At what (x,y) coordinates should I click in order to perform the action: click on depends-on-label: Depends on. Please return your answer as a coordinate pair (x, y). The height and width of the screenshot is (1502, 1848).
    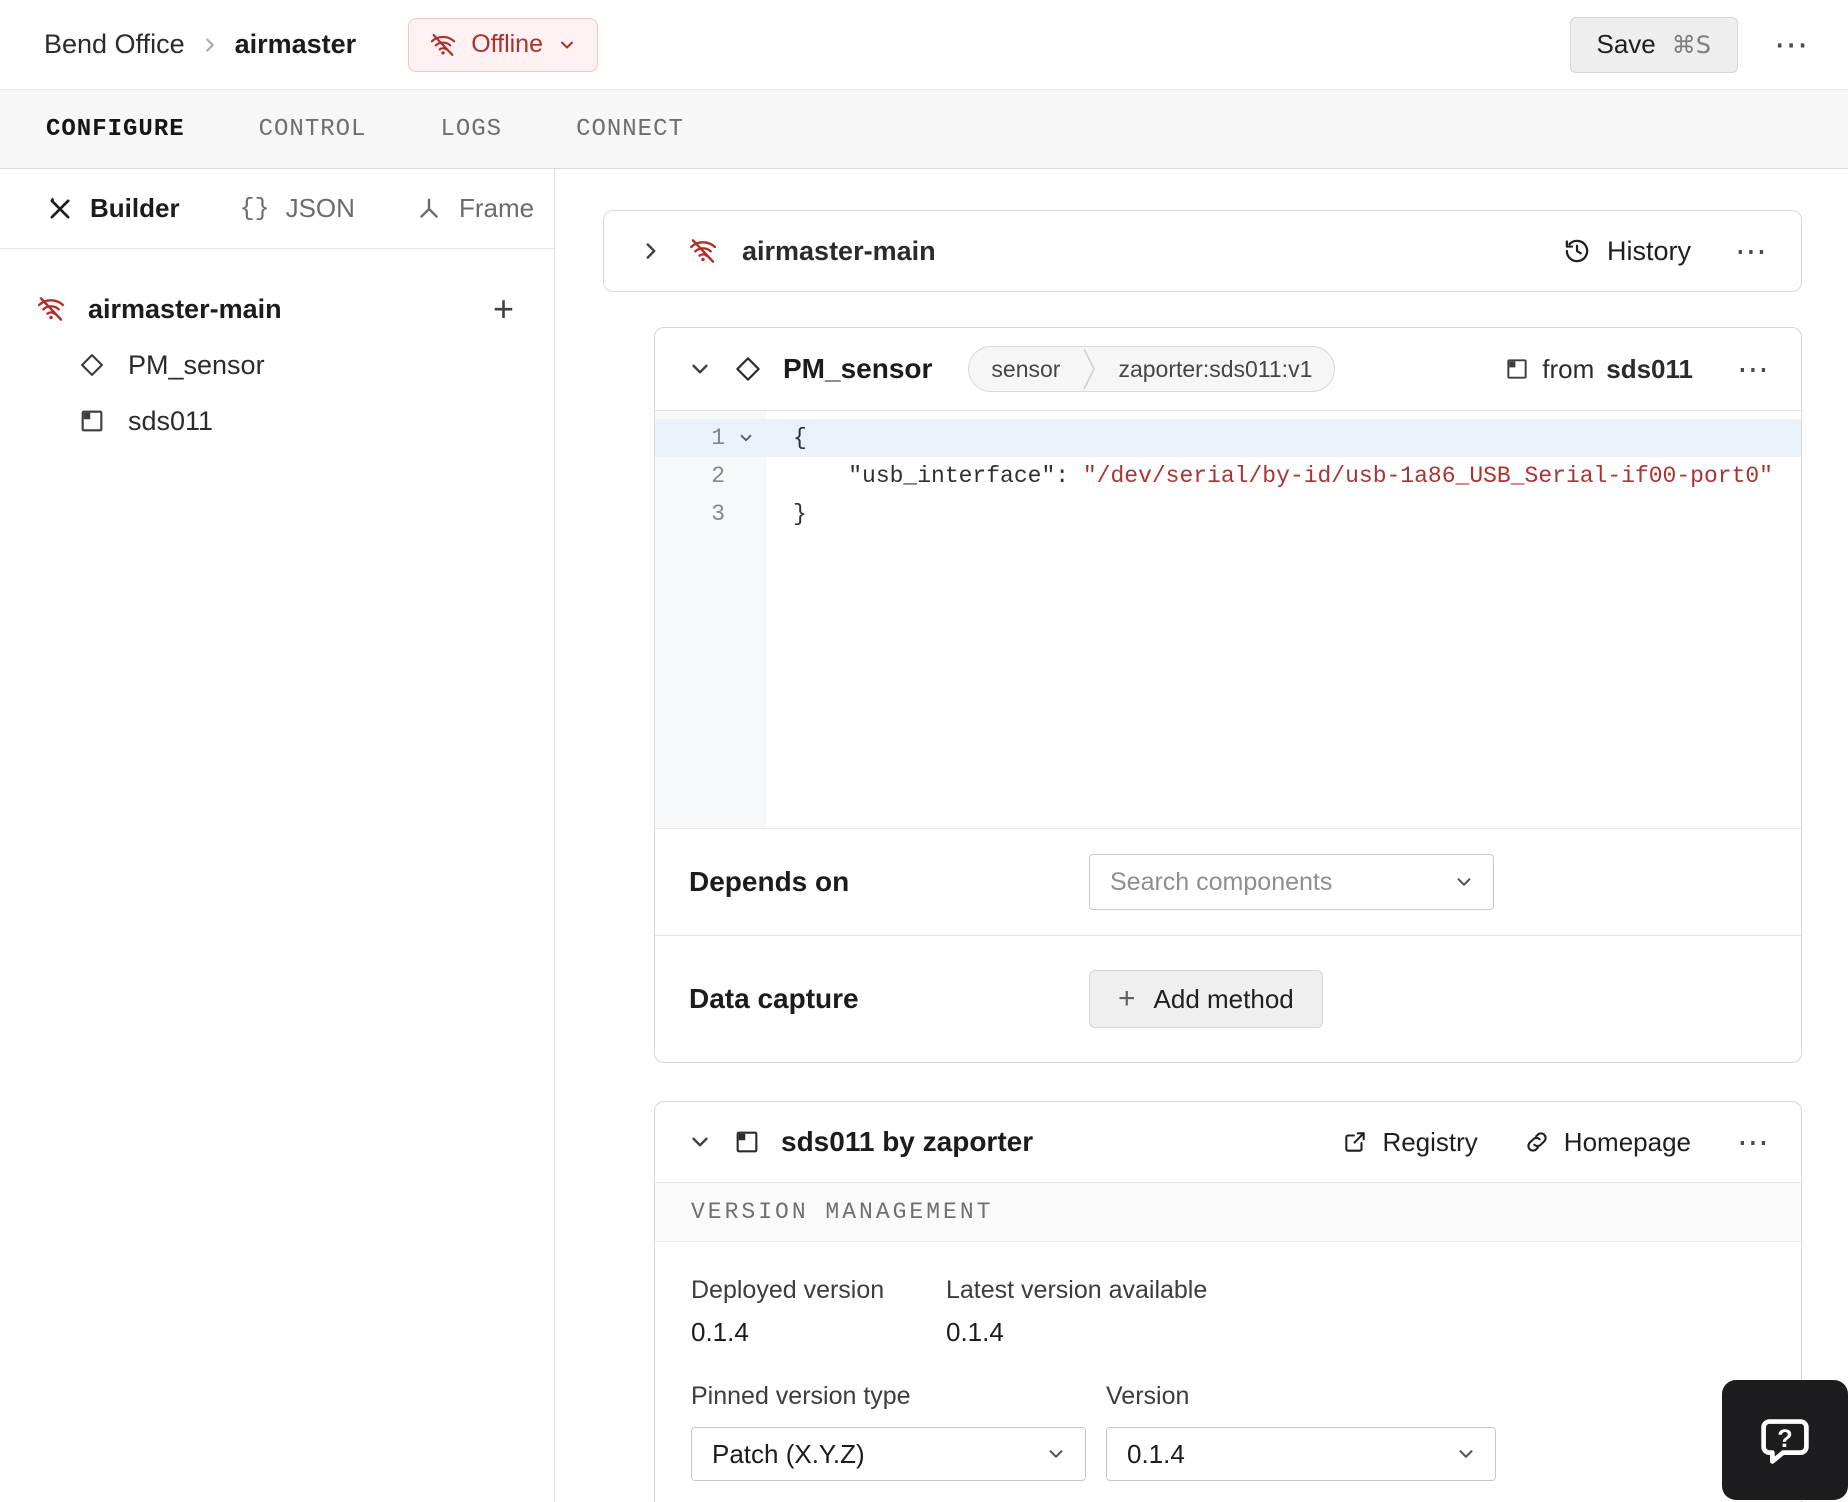
    Looking at the image, I should click on (769, 881).